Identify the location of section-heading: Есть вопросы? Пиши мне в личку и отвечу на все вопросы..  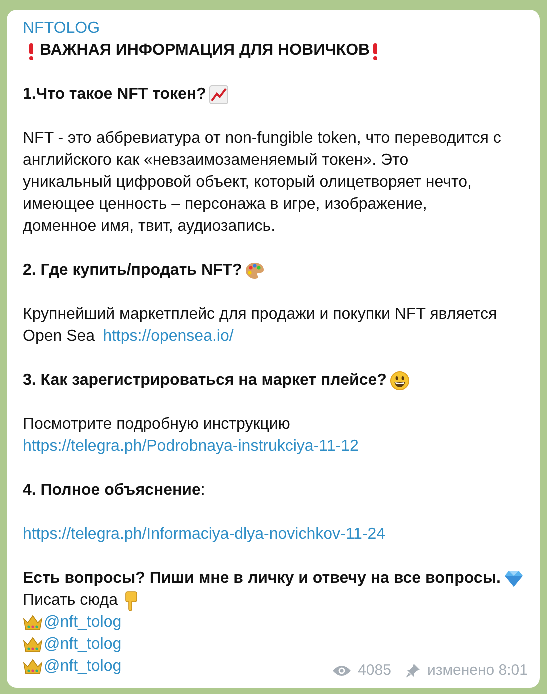
(262, 579).